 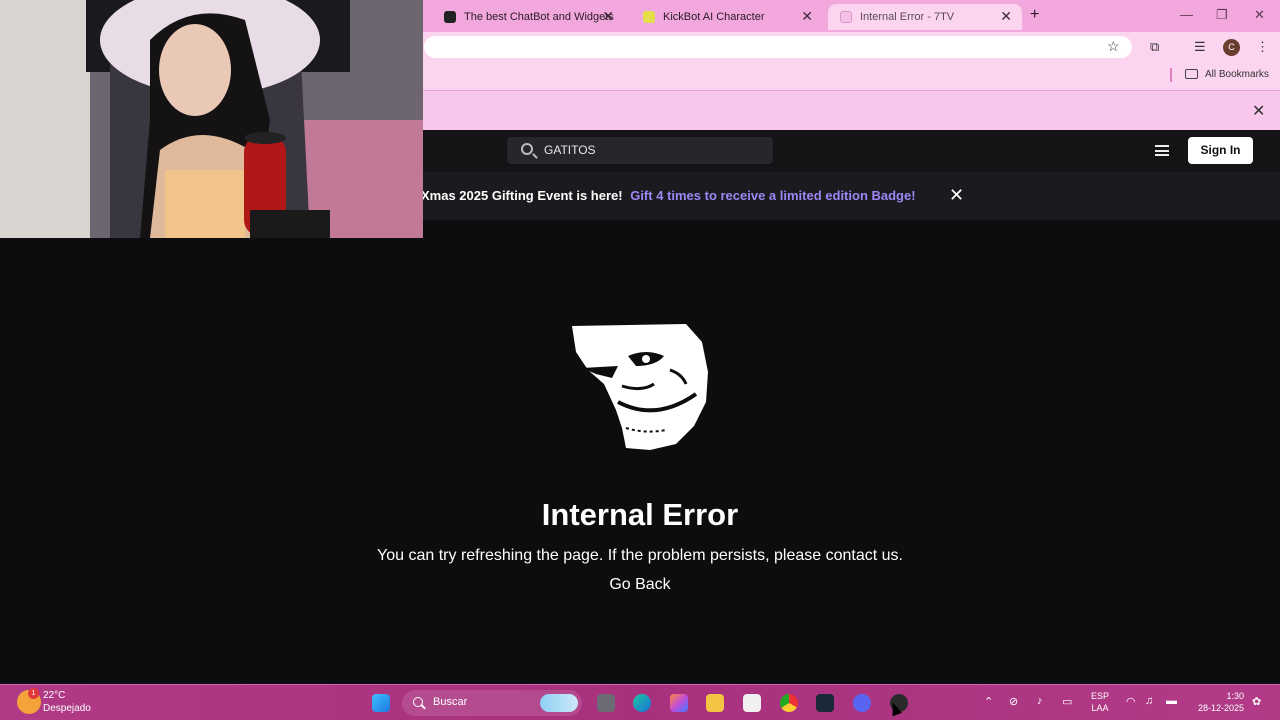 I want to click on volume-icon: ♫, so click(x=1149, y=701).